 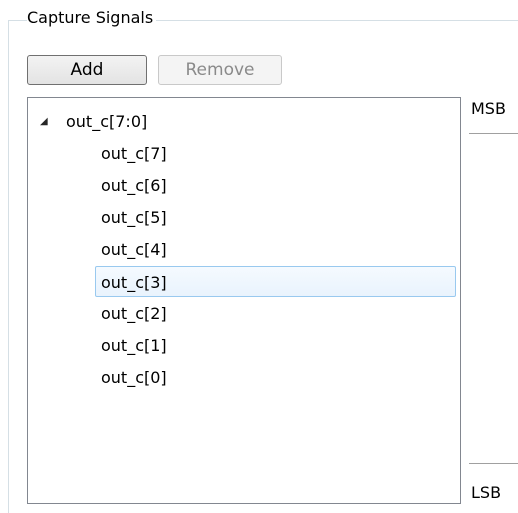 What do you see at coordinates (134, 249) in the screenshot?
I see `child-item-label: out_c[4]` at bounding box center [134, 249].